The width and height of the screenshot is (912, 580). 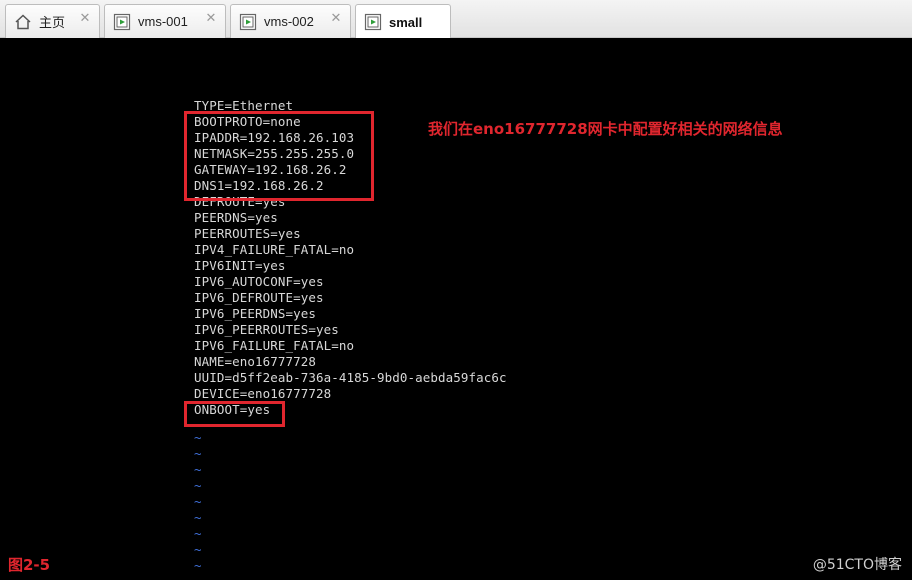 What do you see at coordinates (236, 217) in the screenshot?
I see `config-line-peerdns: PEERDNS=yes` at bounding box center [236, 217].